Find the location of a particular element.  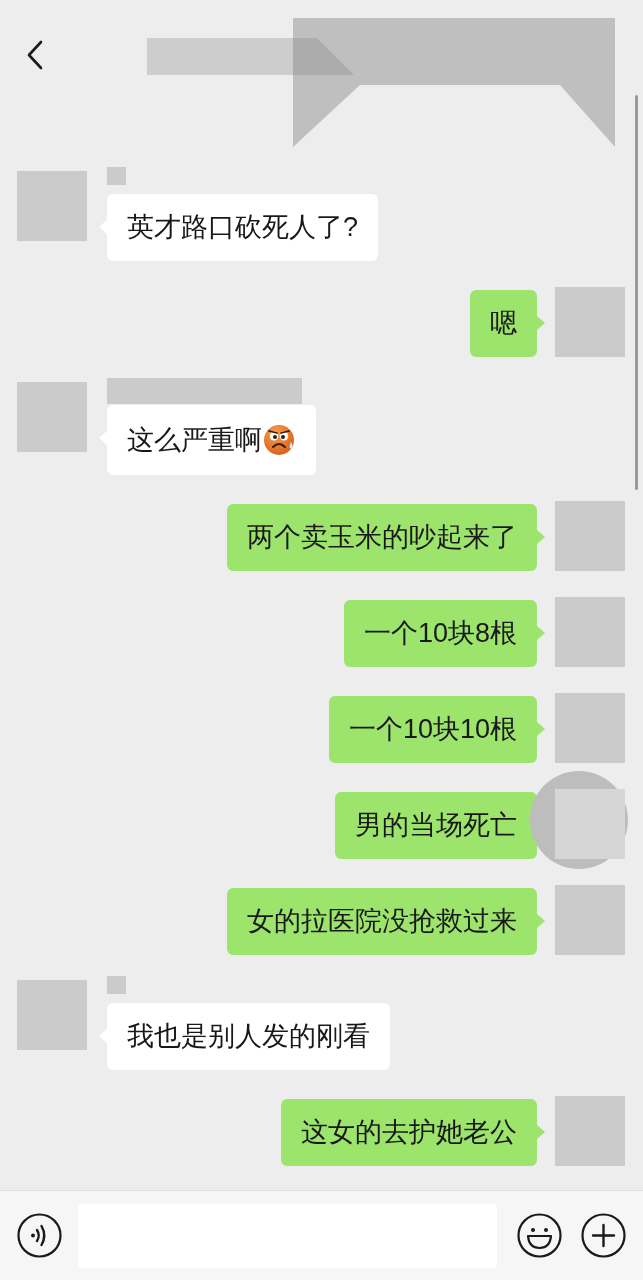

message-text: 嗯 is located at coordinates (503, 323).